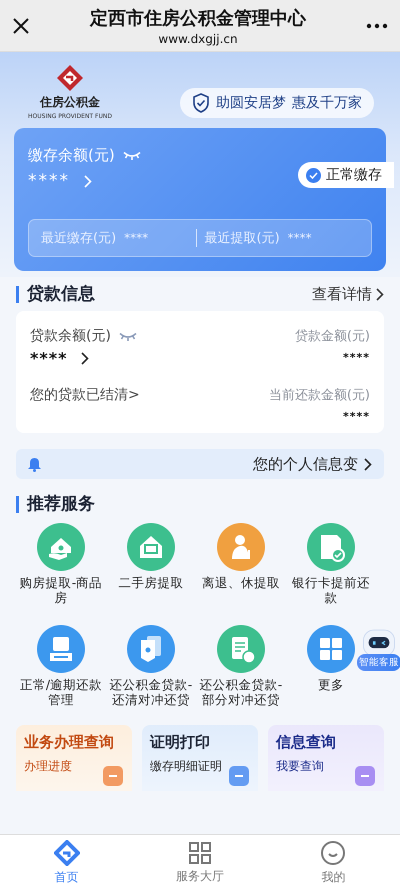 The height and width of the screenshot is (890, 400). Describe the element at coordinates (348, 294) in the screenshot. I see `view-details-link: 查看详情` at that location.